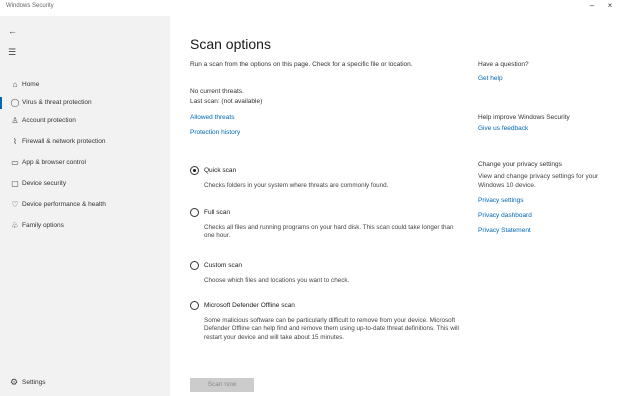  What do you see at coordinates (64, 204) in the screenshot?
I see `sidebar-item-label: Device performance & health` at bounding box center [64, 204].